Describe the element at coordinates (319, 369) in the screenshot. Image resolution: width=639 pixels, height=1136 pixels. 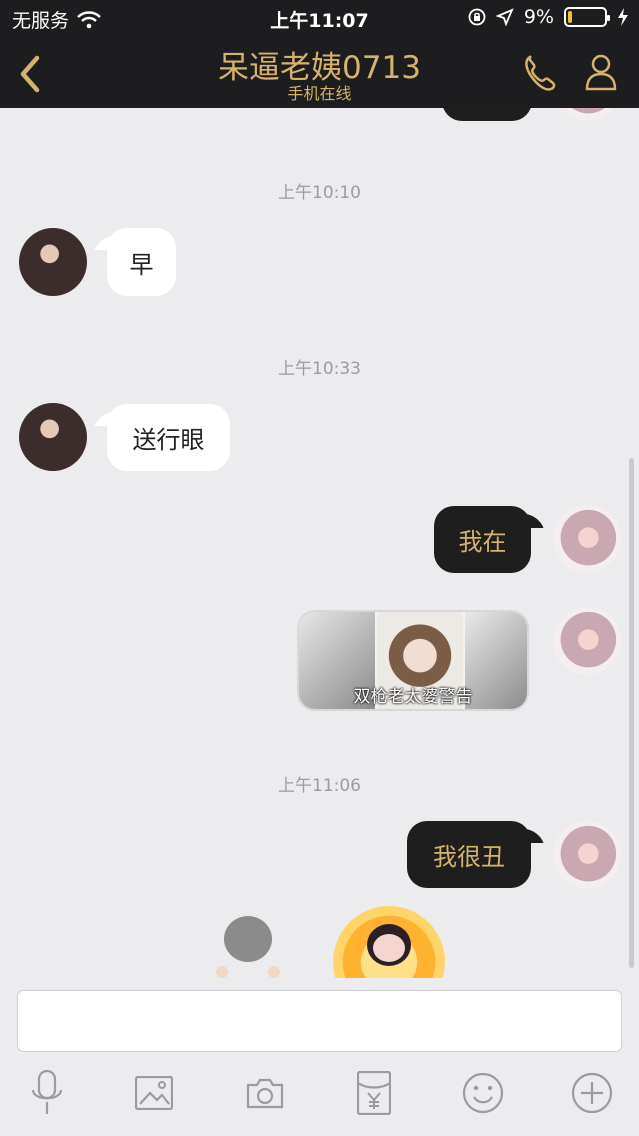
I see `timestamp: 上午10:33` at that location.